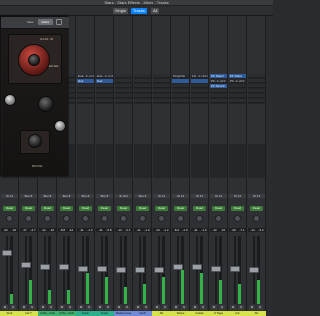  What do you see at coordinates (34, 96) in the screenshot?
I see `plugin-window: View Editor GAIN IN EDGE DRIVE` at bounding box center [34, 96].